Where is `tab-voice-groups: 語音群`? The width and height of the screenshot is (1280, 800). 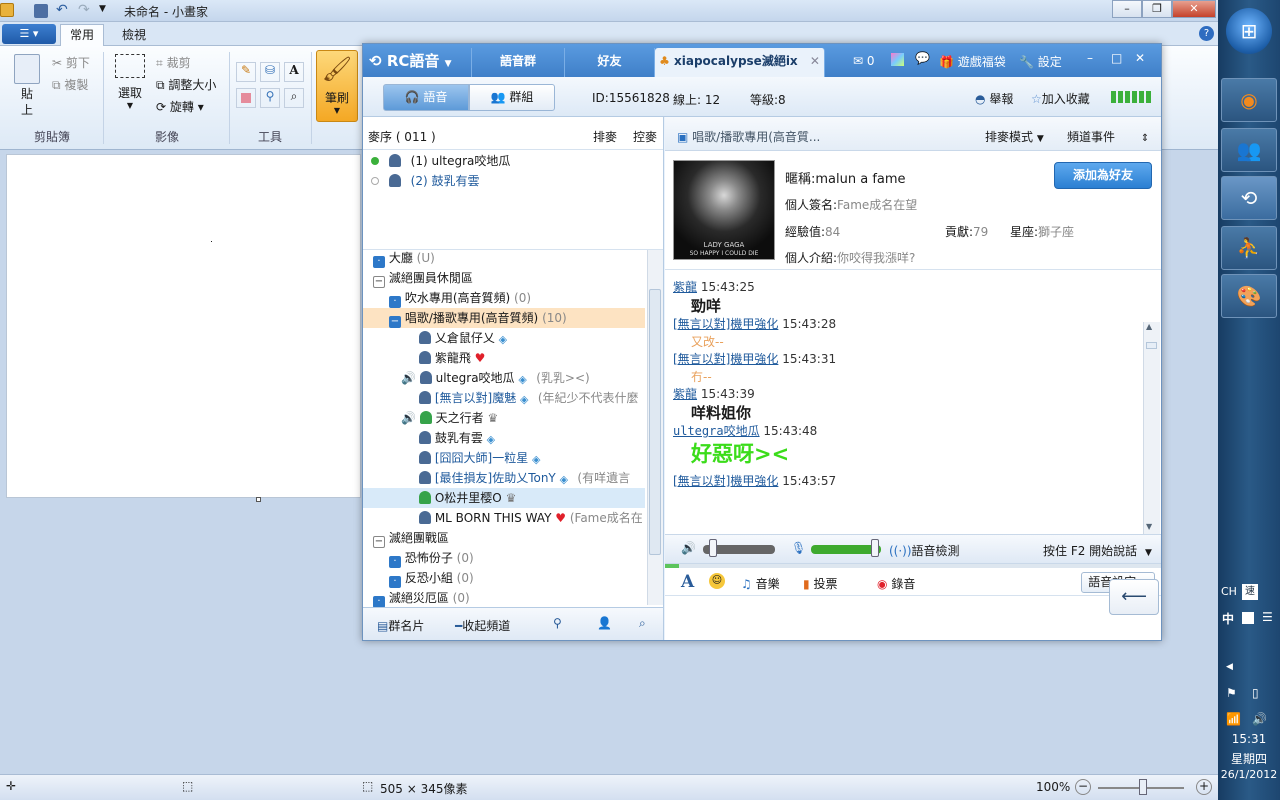
tab-voice-groups: 語音群 is located at coordinates (518, 62).